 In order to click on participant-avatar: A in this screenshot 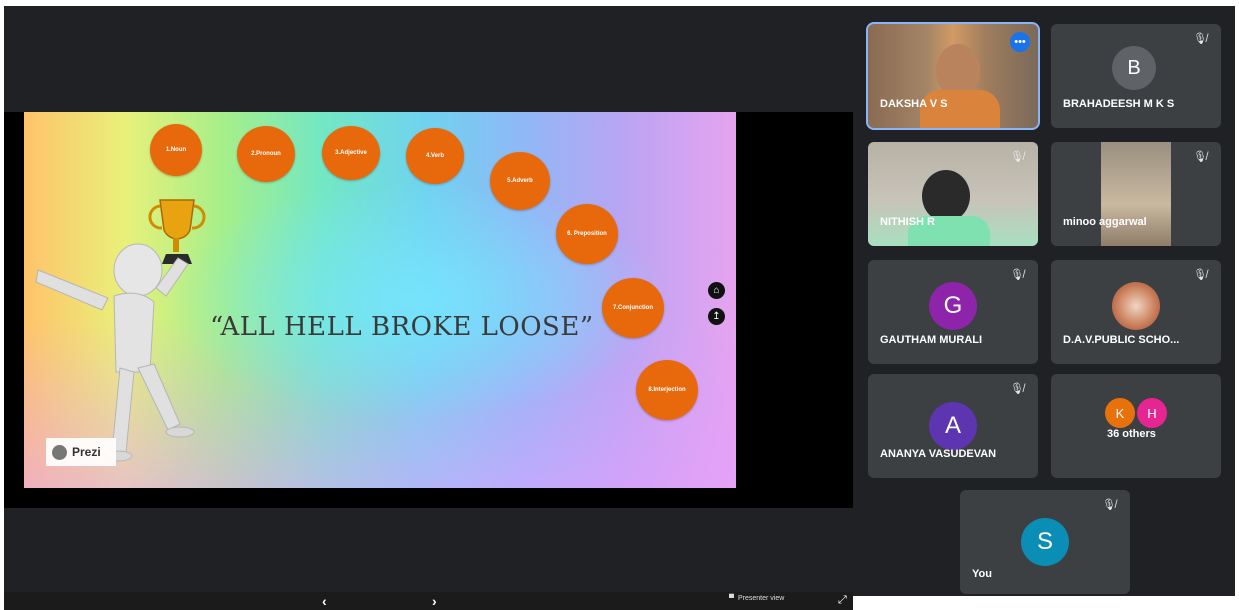, I will do `click(953, 426)`.